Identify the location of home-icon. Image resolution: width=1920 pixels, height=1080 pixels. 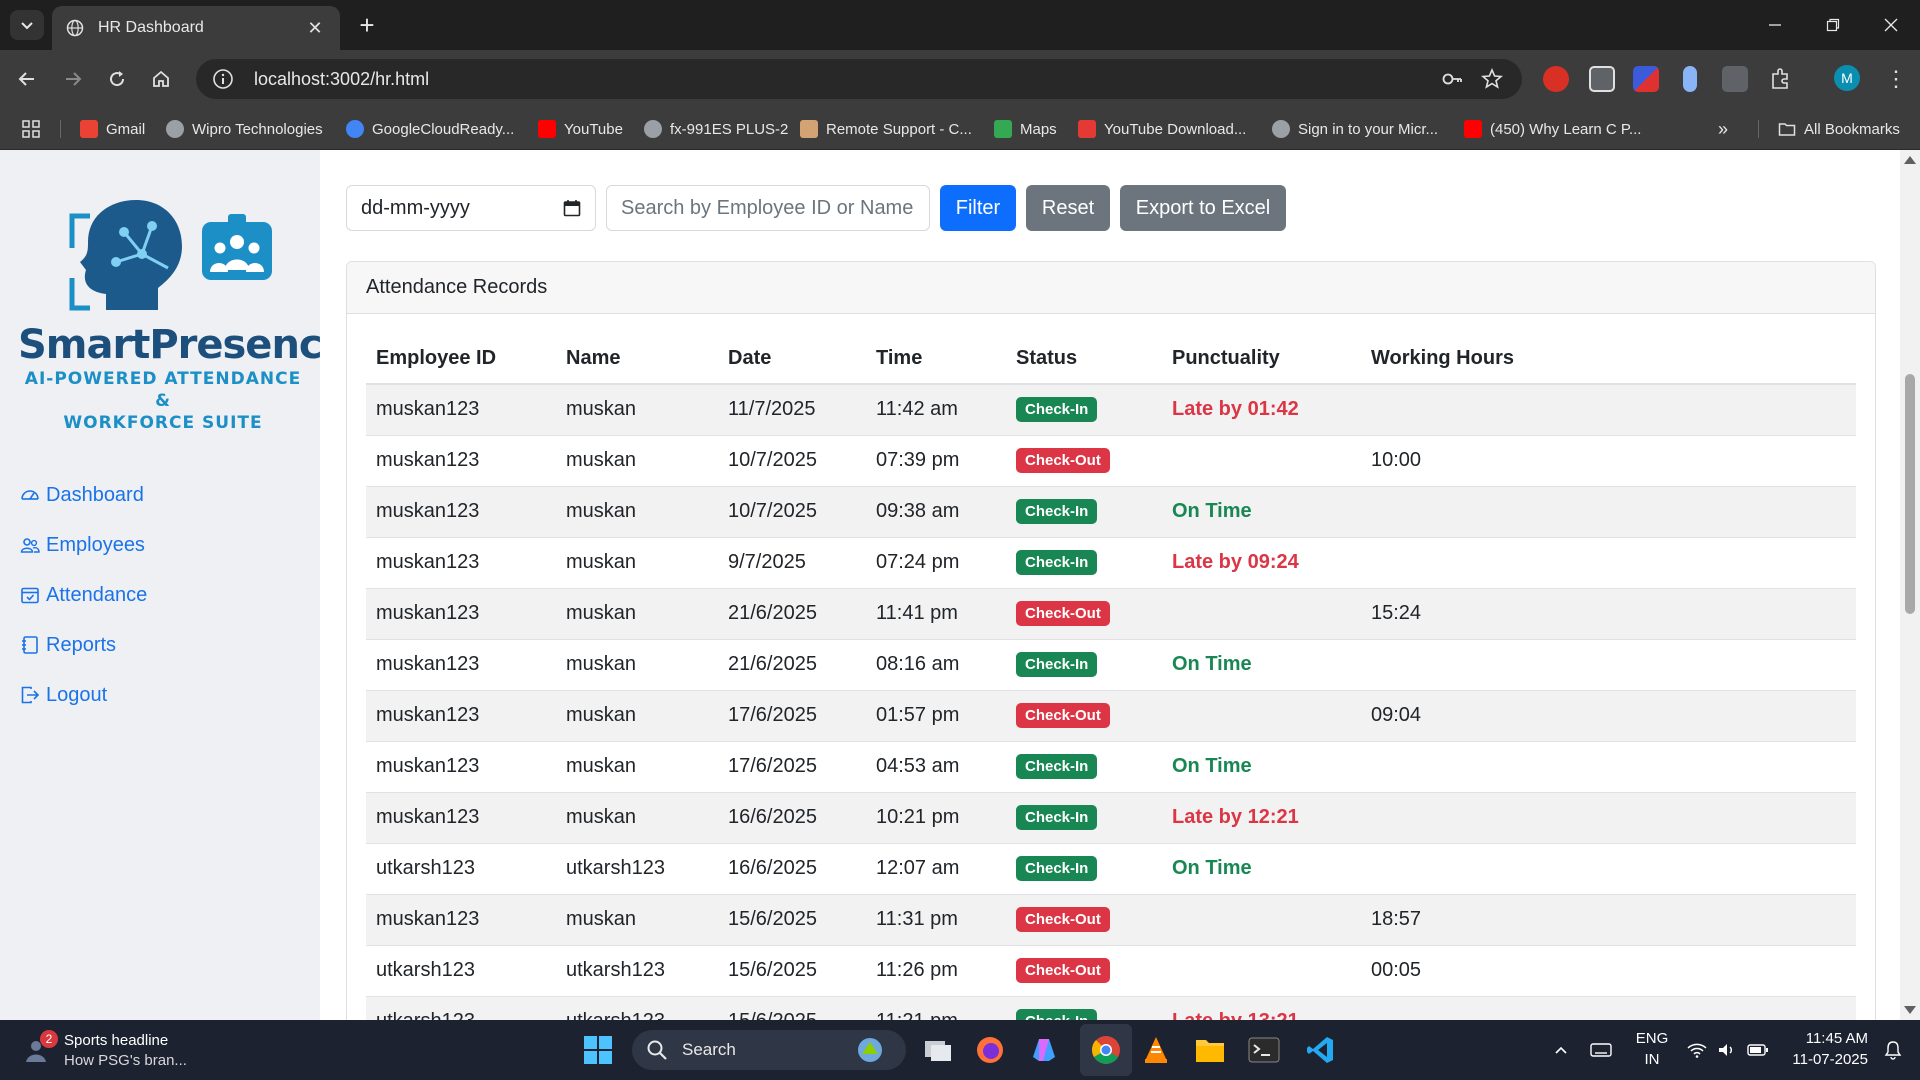
(161, 79).